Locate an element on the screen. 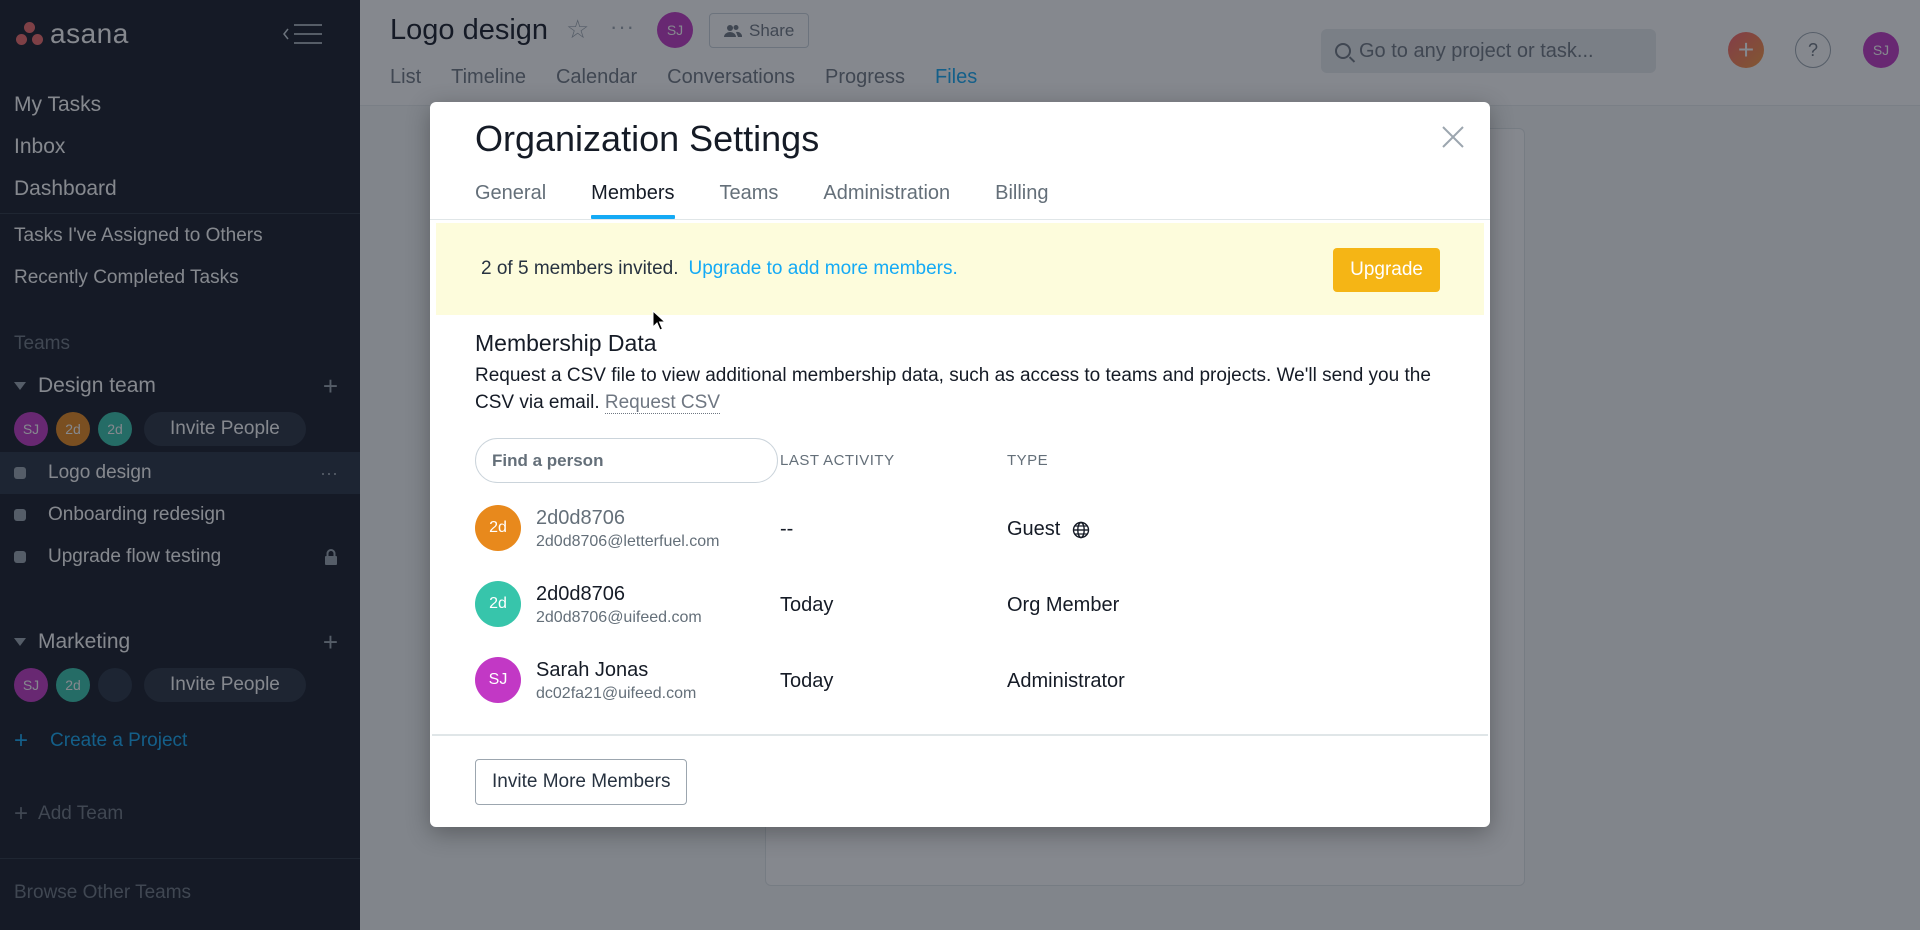 This screenshot has width=1920, height=930. member-type: Org Member is located at coordinates (1063, 605).